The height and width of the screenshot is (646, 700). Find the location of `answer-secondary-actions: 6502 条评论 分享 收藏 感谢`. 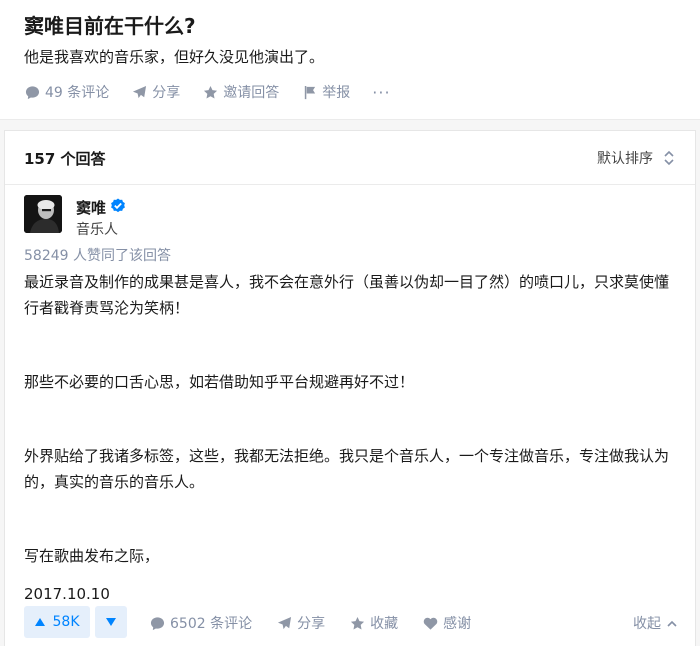

answer-secondary-actions: 6502 条评论 分享 收藏 感谢 is located at coordinates (322, 623).